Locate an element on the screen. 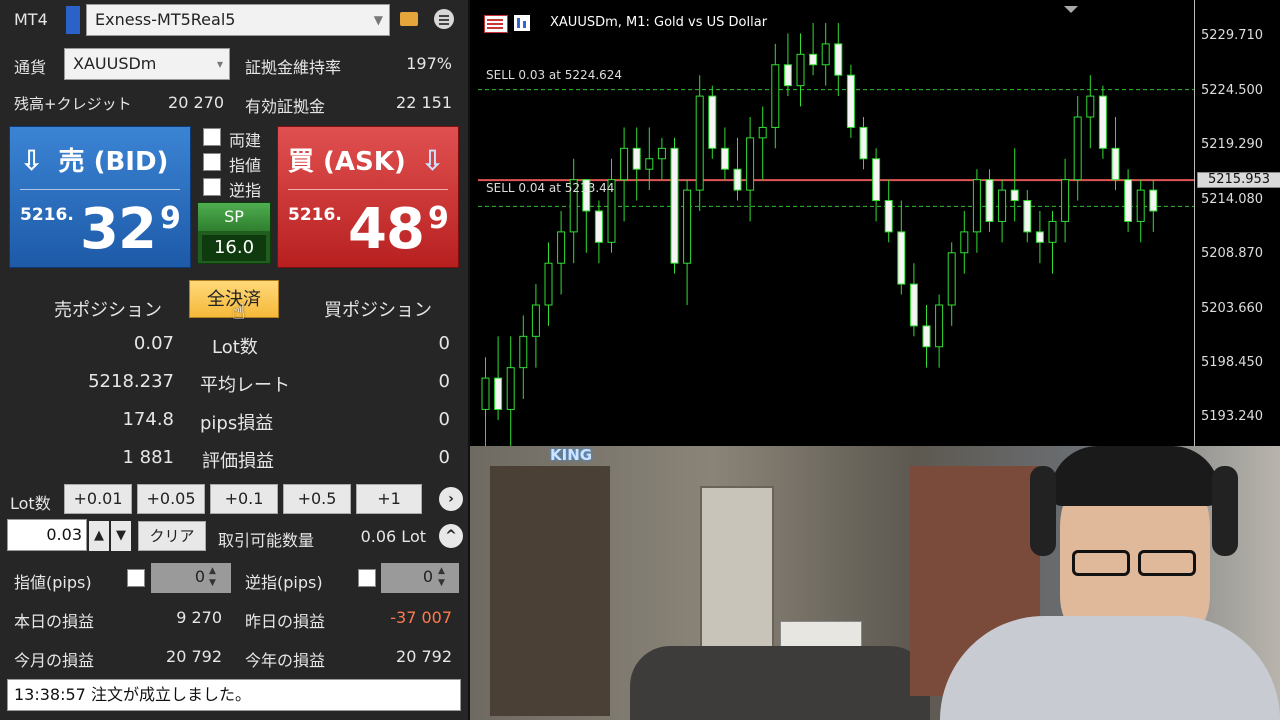 This screenshot has height=720, width=1280. limit-pips-input: 0 is located at coordinates (191, 578).